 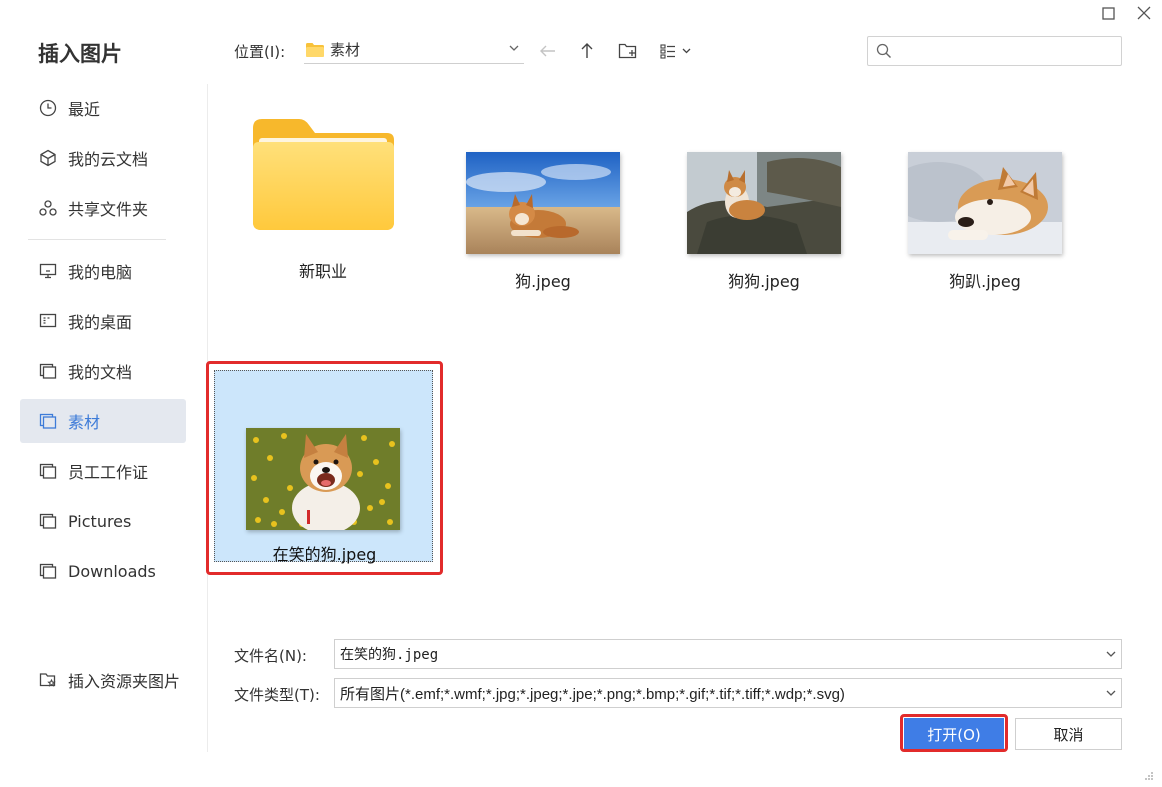 I want to click on location-label: 位置(I):, so click(x=260, y=52).